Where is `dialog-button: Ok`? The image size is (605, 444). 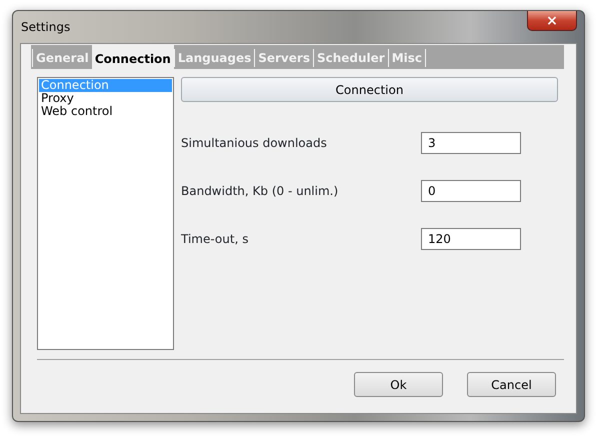
dialog-button: Ok is located at coordinates (398, 384).